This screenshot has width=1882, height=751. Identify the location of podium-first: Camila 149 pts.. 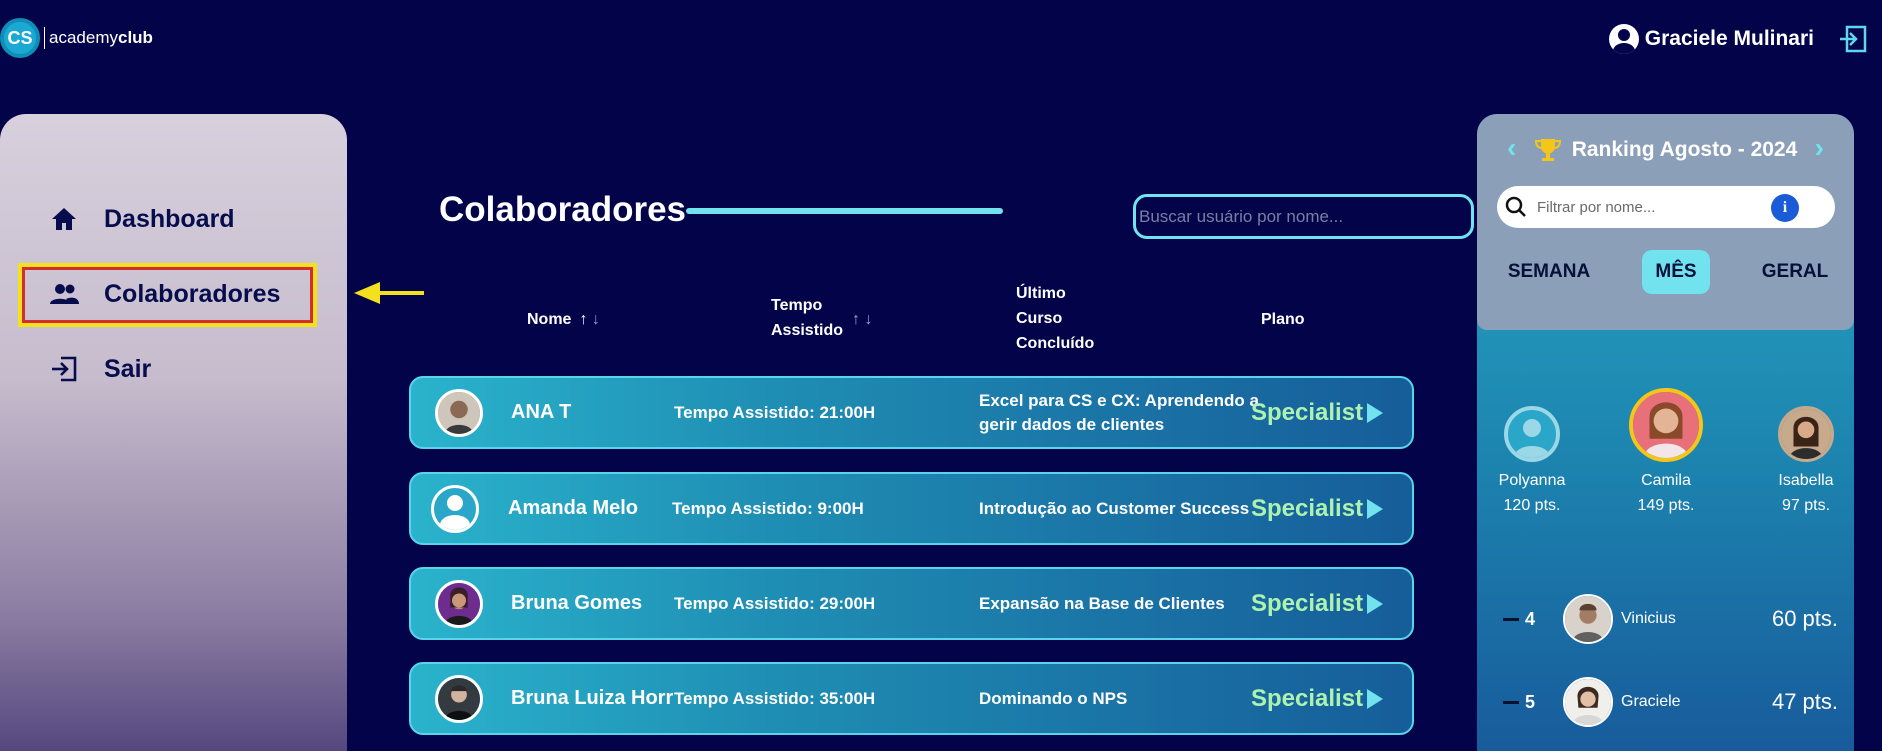
(1666, 453).